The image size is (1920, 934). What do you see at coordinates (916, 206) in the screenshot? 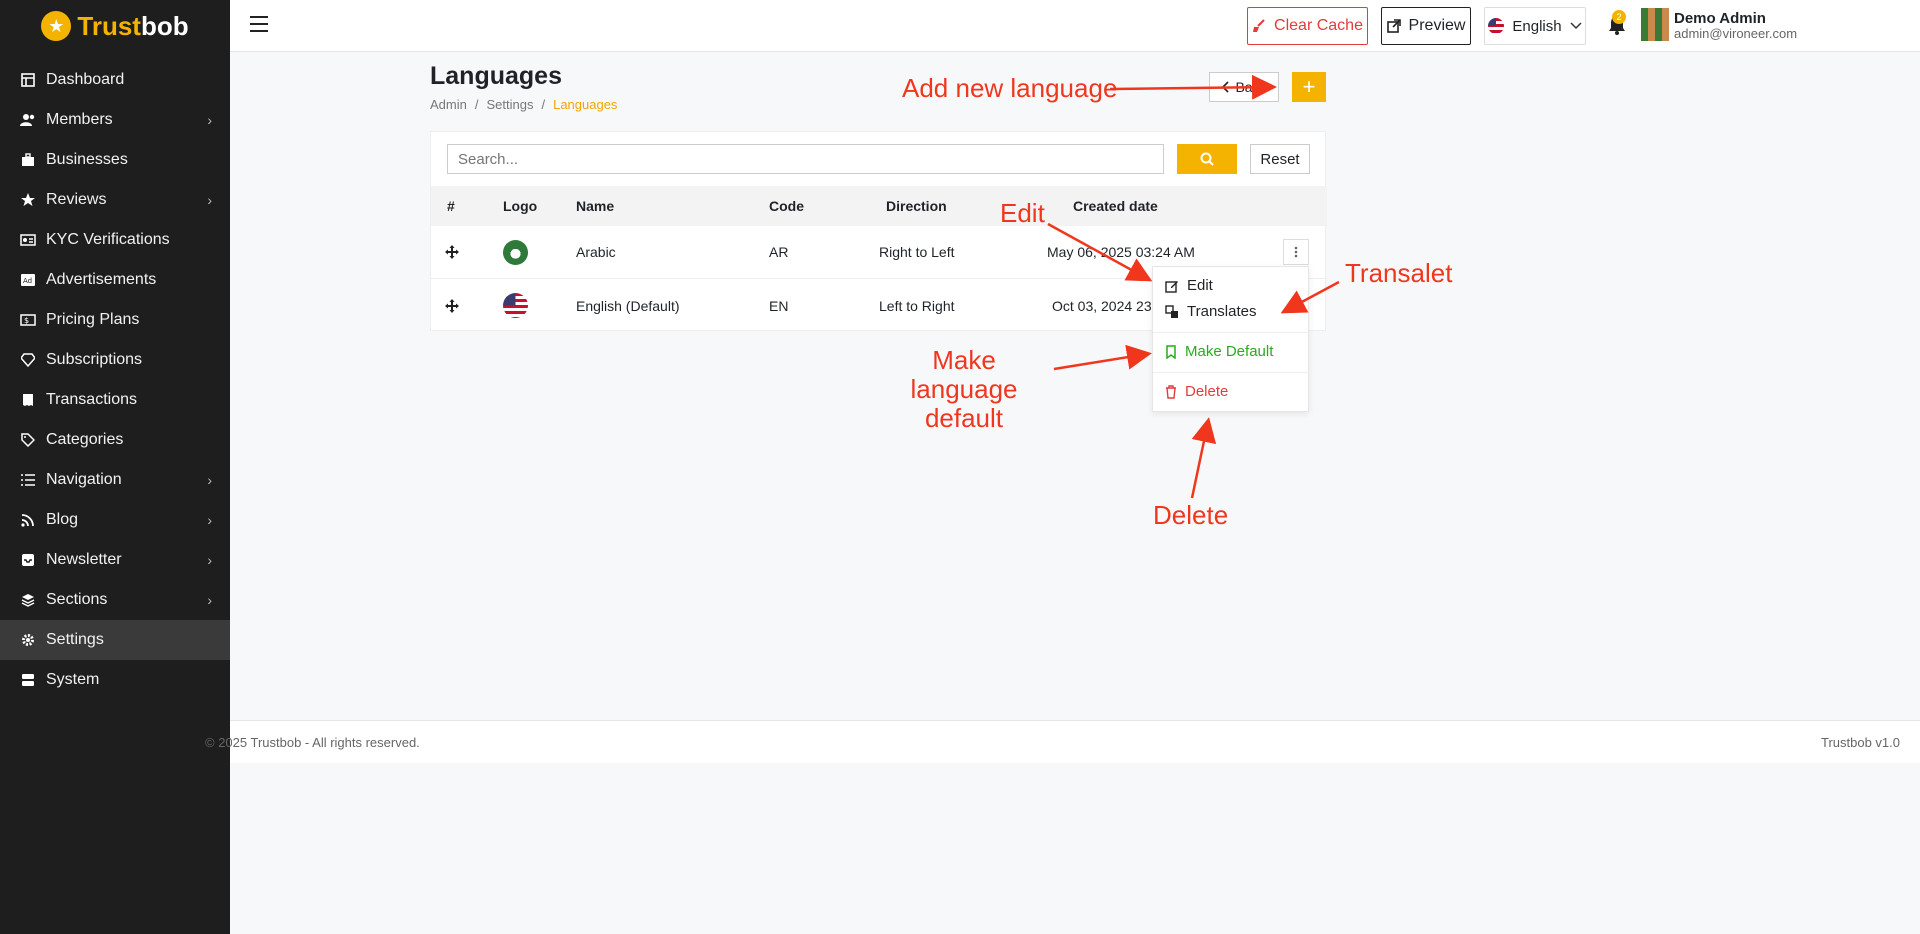
I see `col-header-direction: Direction` at bounding box center [916, 206].